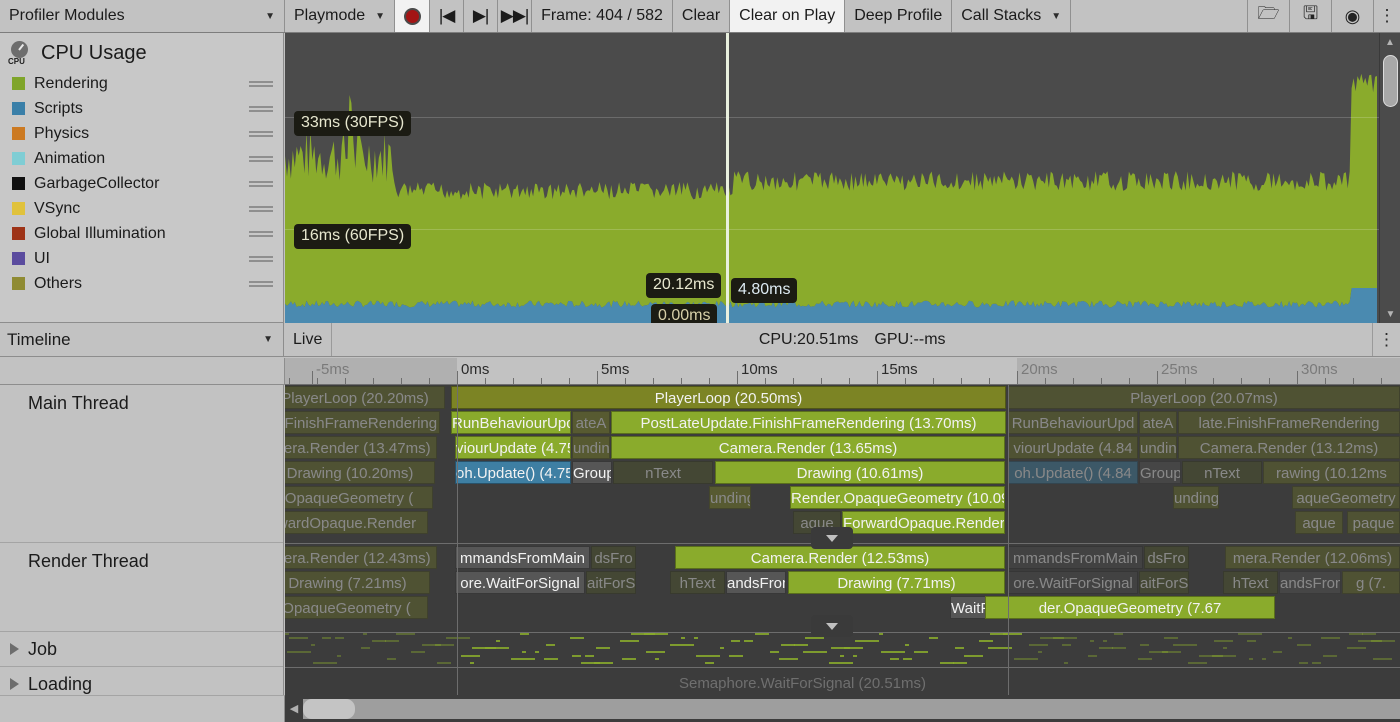  I want to click on timeline-sample-bar: hText, so click(1250, 582).